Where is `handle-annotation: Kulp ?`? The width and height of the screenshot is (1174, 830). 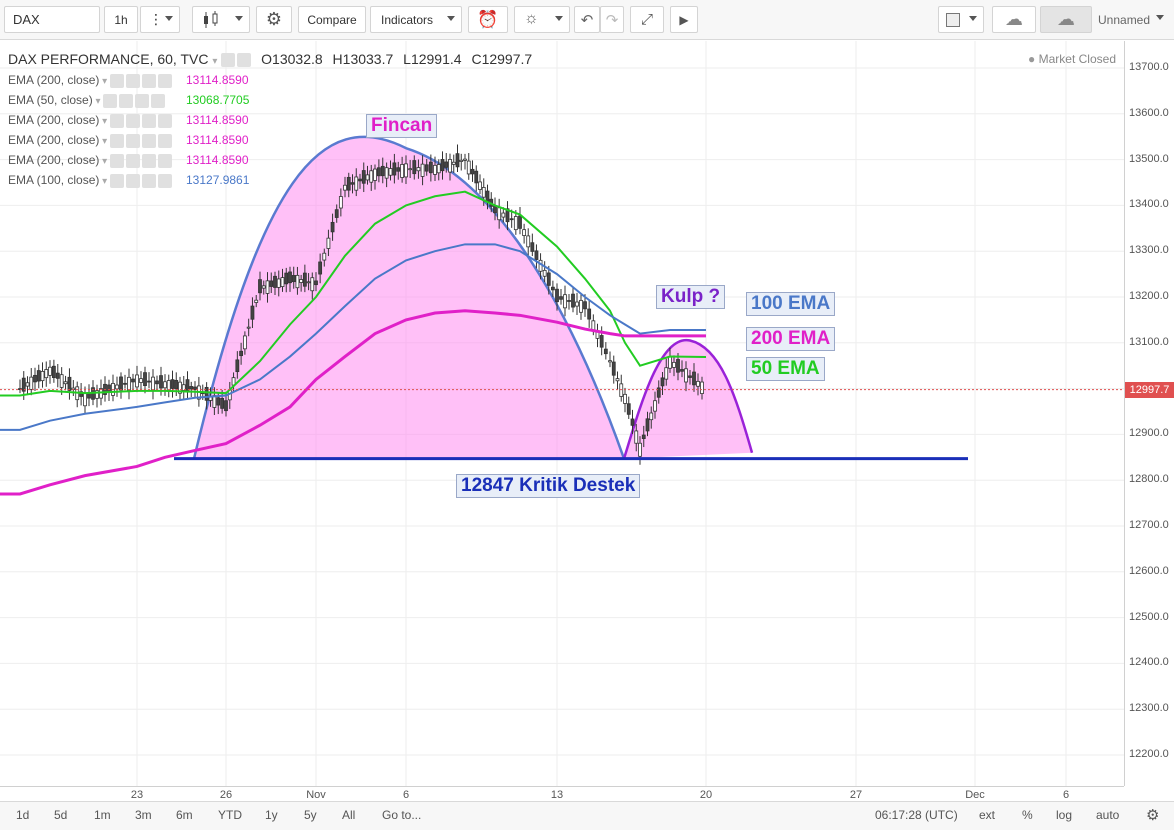 handle-annotation: Kulp ? is located at coordinates (691, 297).